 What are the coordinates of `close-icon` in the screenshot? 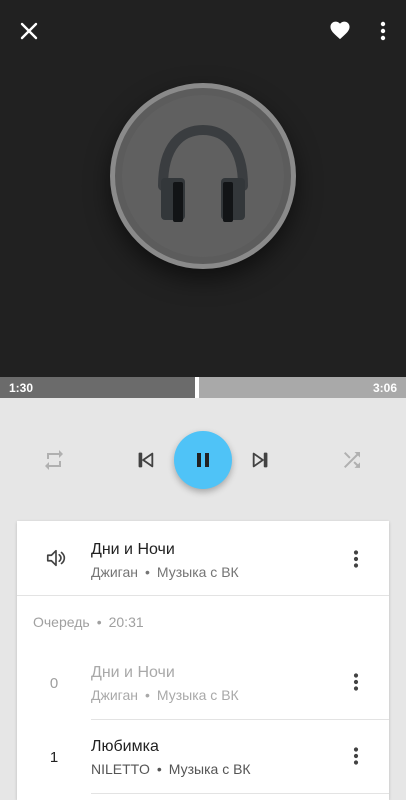 It's located at (29, 31).